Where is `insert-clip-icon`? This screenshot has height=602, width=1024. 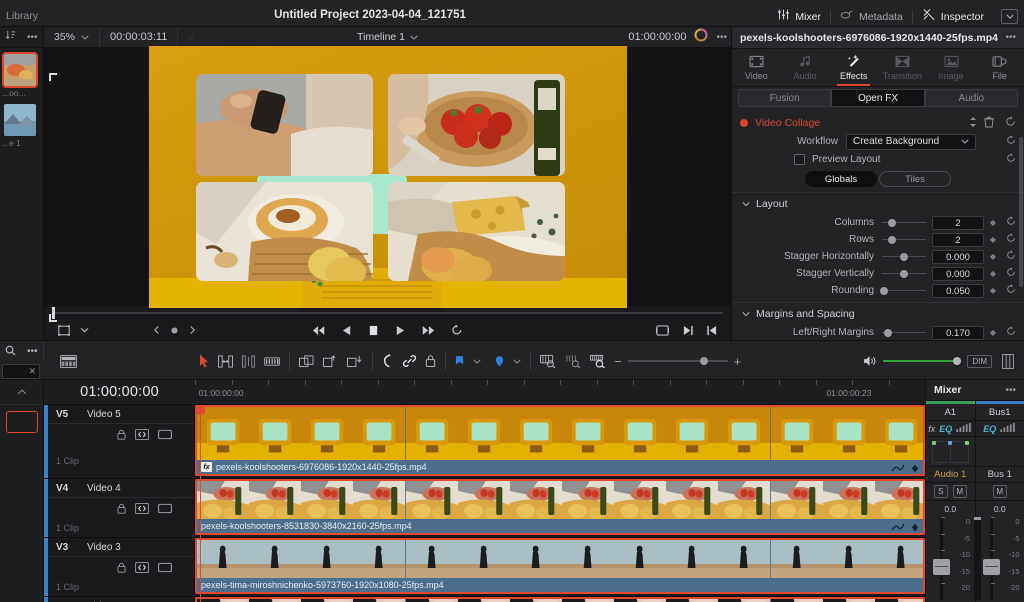 insert-clip-icon is located at coordinates (306, 361).